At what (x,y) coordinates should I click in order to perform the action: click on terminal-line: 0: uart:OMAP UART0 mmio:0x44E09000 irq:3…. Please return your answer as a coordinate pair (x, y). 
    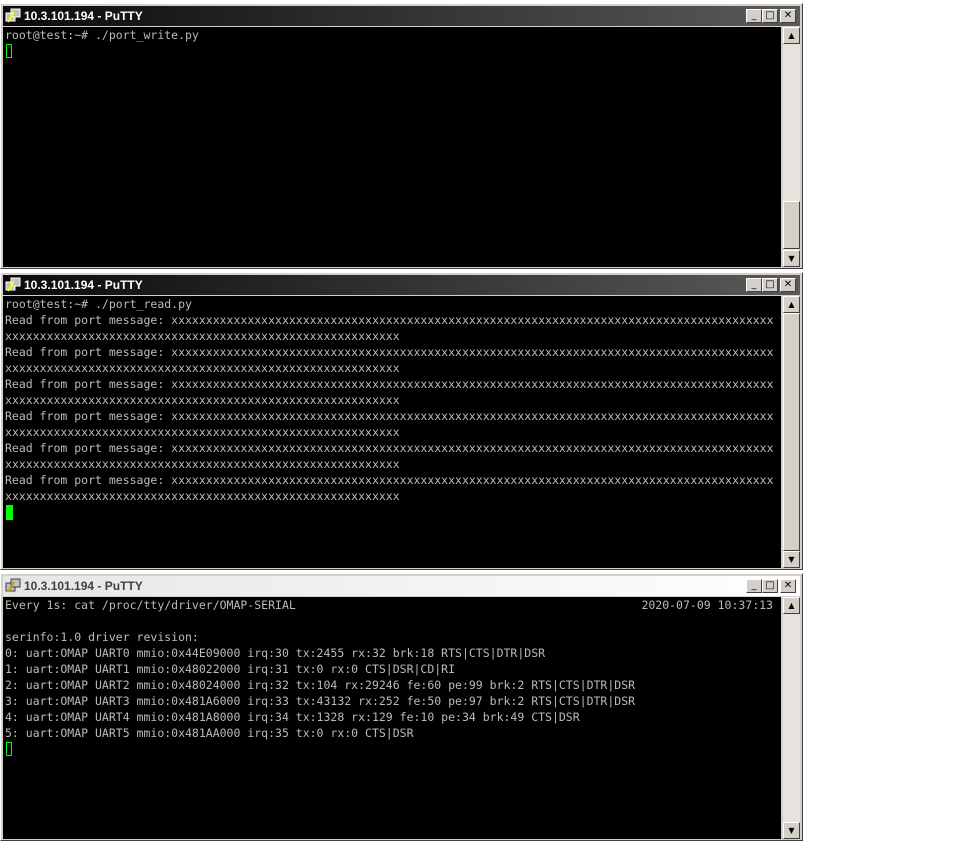
    Looking at the image, I should click on (275, 653).